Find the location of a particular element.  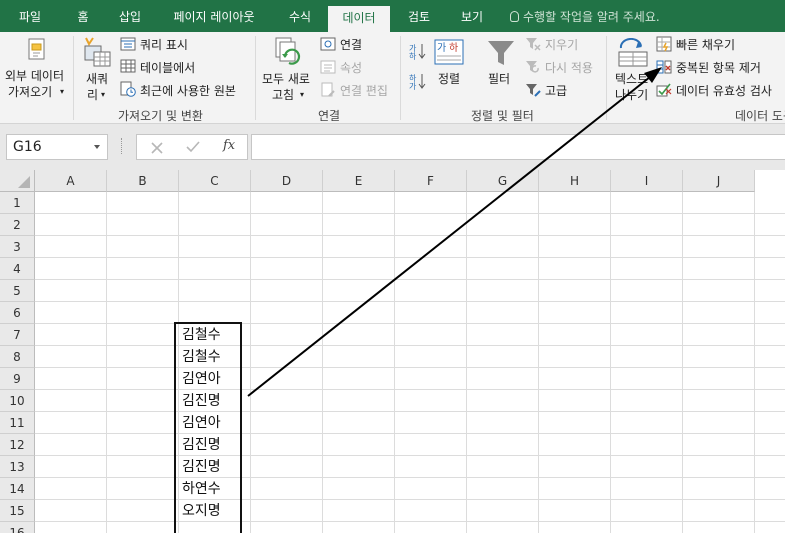

formula-bar-grip is located at coordinates (122, 146).